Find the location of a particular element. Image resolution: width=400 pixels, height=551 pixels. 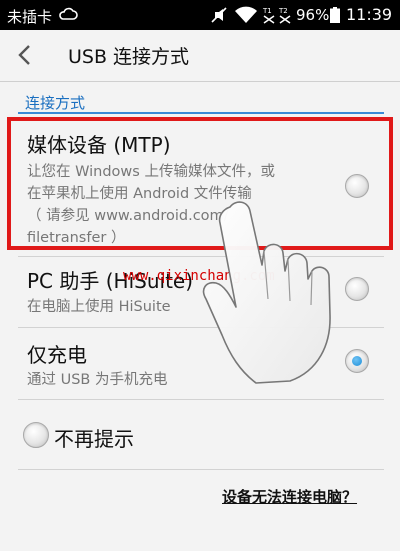

dont-remind-label: 不再提示 is located at coordinates (94, 439).